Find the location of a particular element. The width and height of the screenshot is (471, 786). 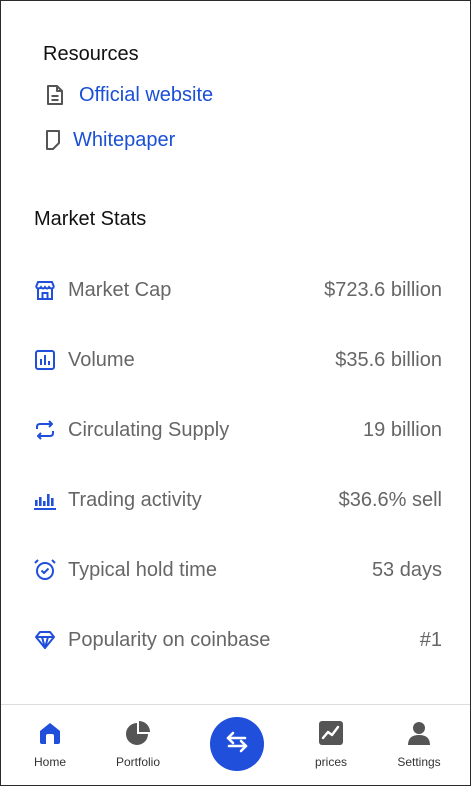

home-icon is located at coordinates (50, 733).